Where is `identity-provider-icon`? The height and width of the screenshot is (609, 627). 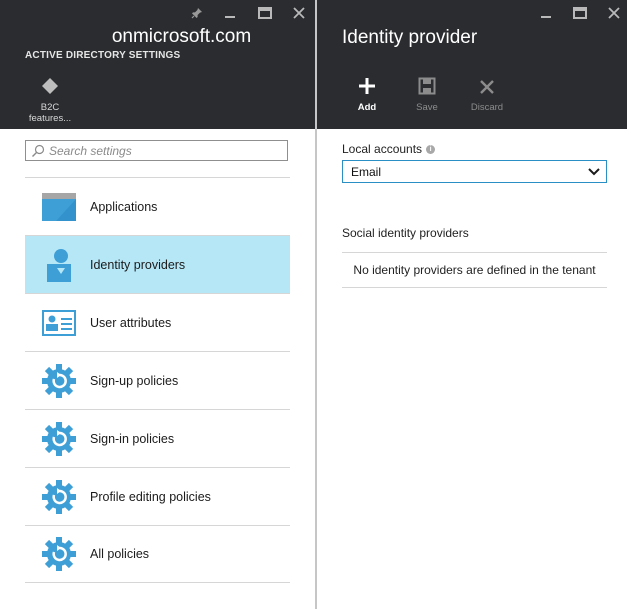
identity-provider-icon is located at coordinates (59, 265).